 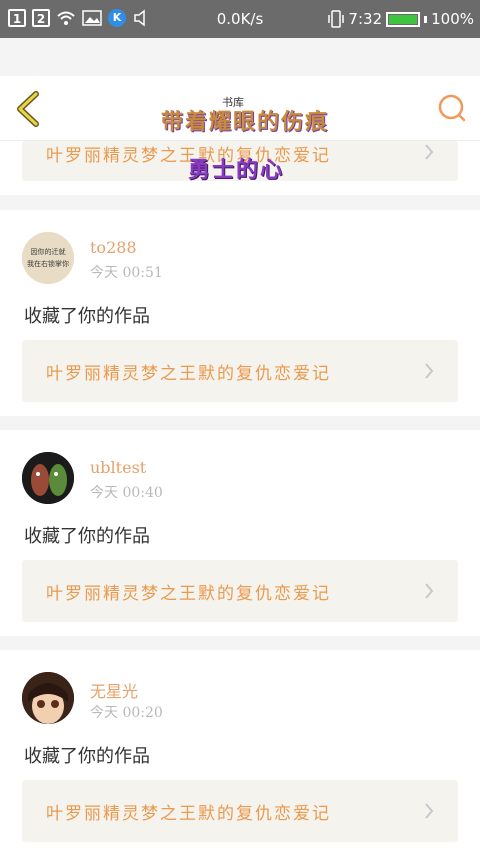 What do you see at coordinates (126, 493) in the screenshot?
I see `timestamp: 今天 00:40` at bounding box center [126, 493].